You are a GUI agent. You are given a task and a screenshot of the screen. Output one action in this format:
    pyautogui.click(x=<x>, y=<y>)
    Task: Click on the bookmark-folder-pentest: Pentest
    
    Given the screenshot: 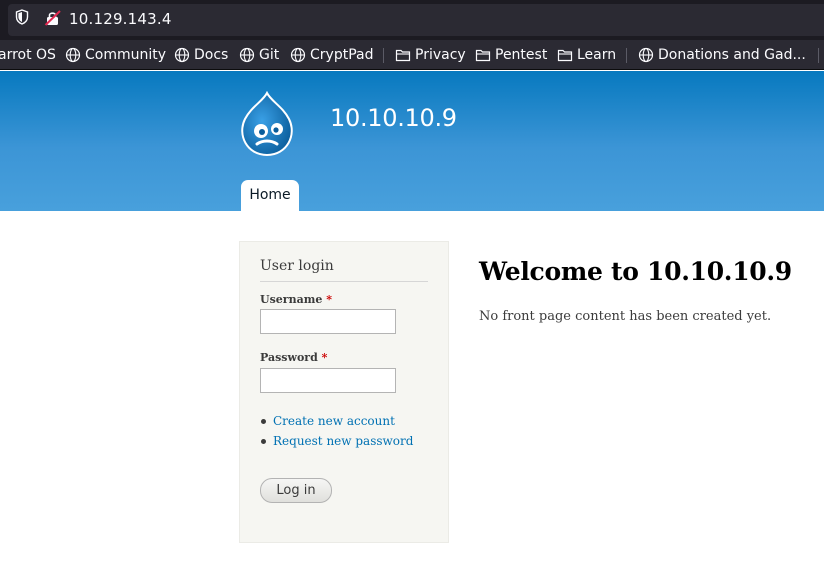 What is the action you would take?
    pyautogui.click(x=511, y=55)
    